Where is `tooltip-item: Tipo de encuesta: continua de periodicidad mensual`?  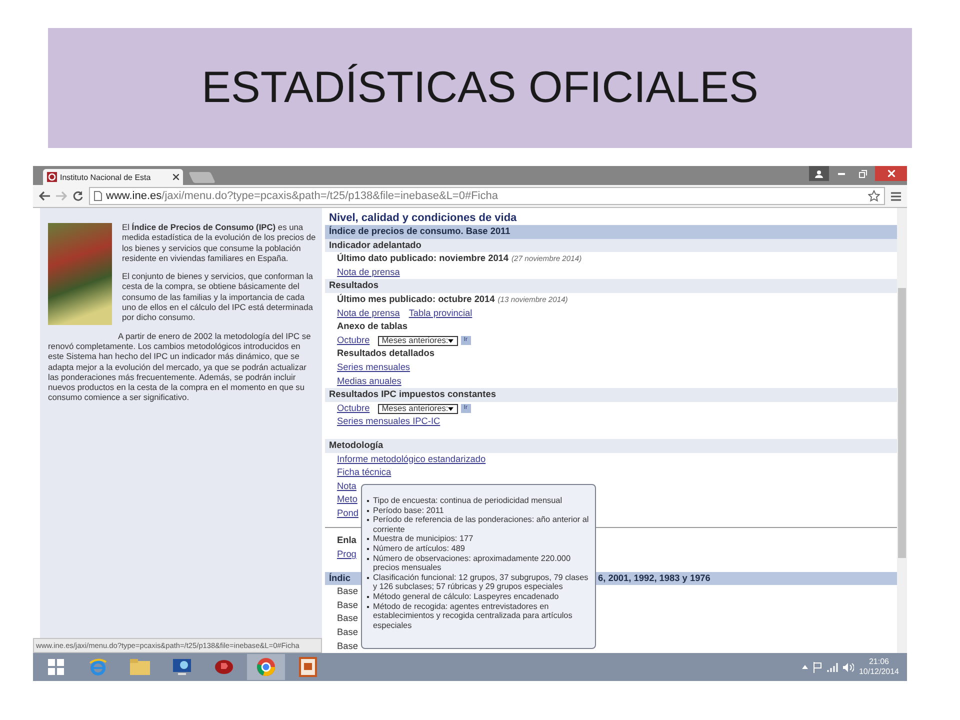
tooltip-item: Tipo de encuesta: continua de periodicidad mensual is located at coordinates (467, 501).